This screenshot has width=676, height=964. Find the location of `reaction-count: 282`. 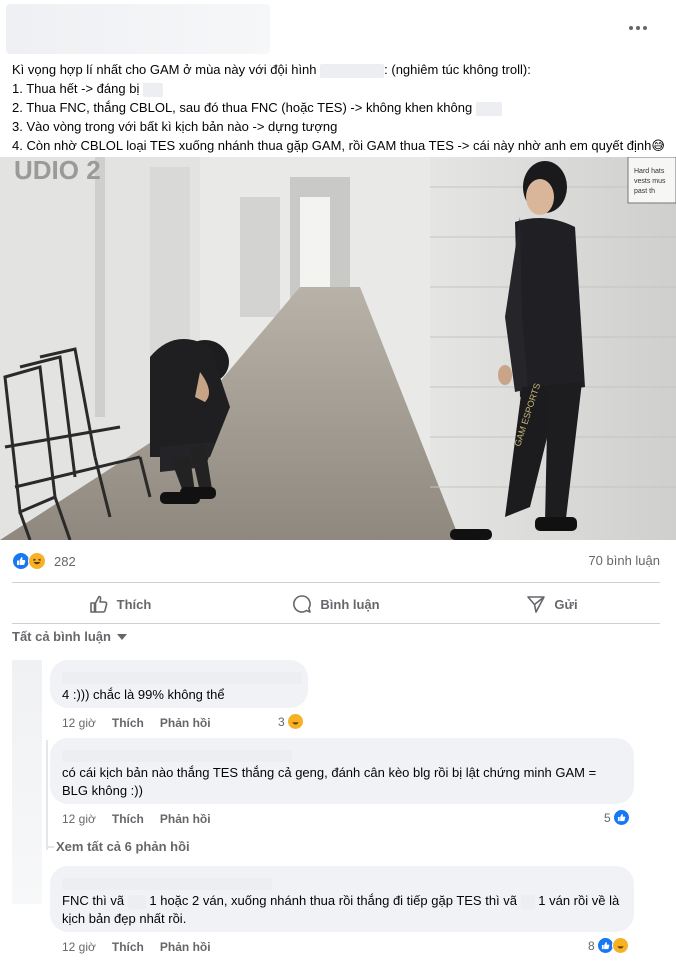

reaction-count: 282 is located at coordinates (65, 561).